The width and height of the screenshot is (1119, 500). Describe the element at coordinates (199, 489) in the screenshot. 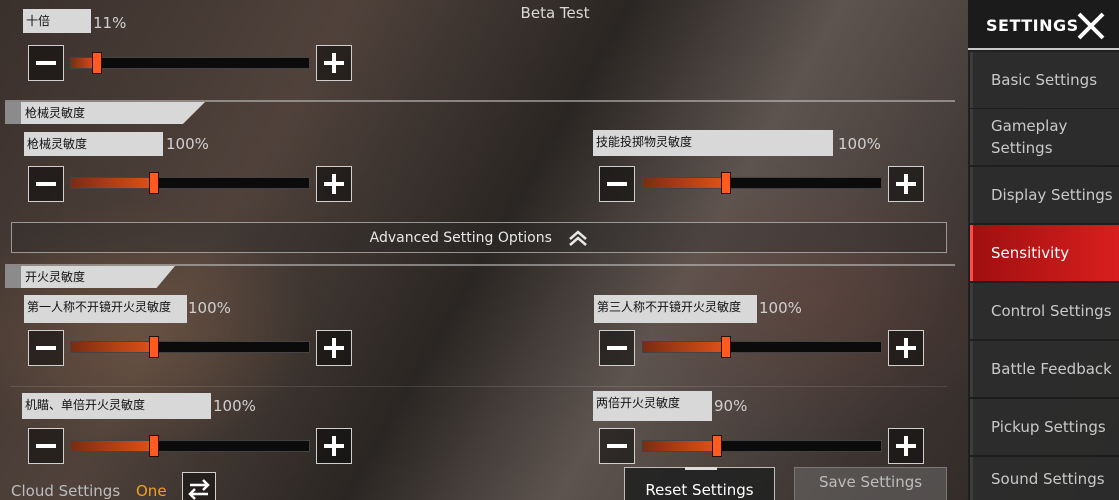

I see `swap-arrows-icon` at that location.